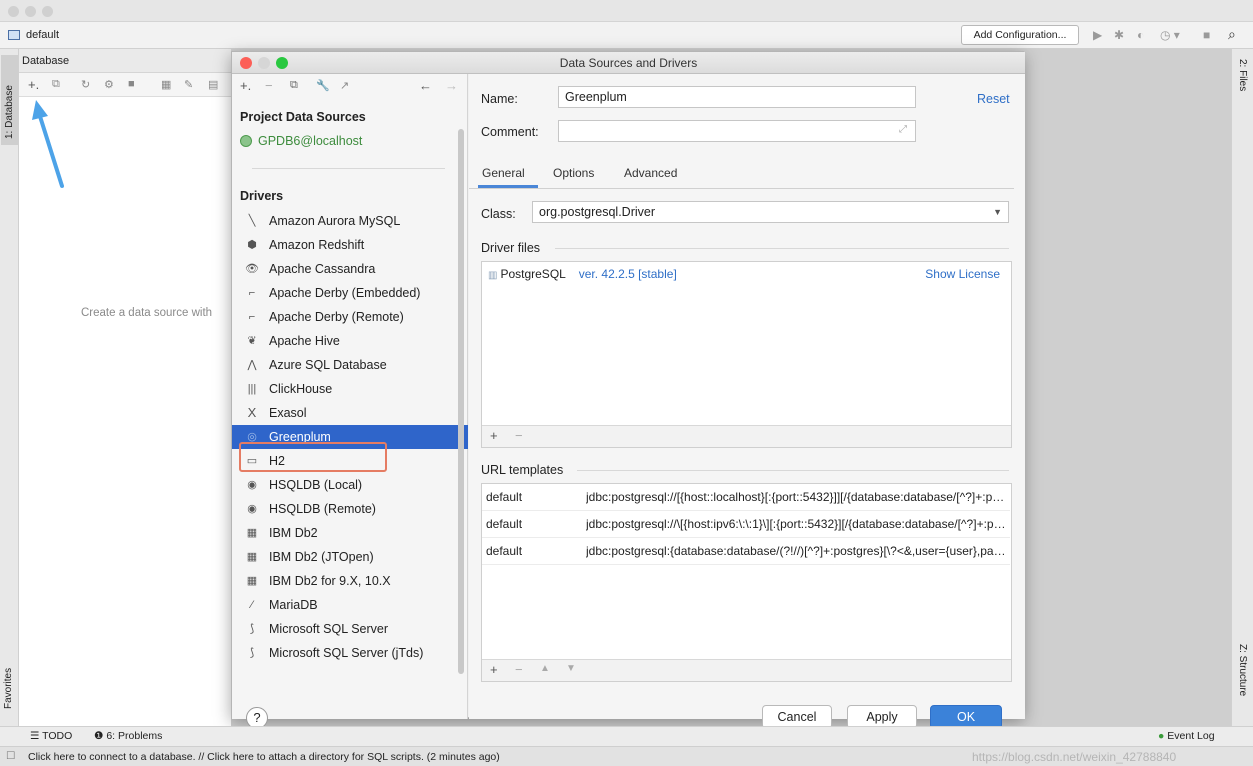  What do you see at coordinates (245, 85) in the screenshot?
I see `add-icon: +.` at bounding box center [245, 85].